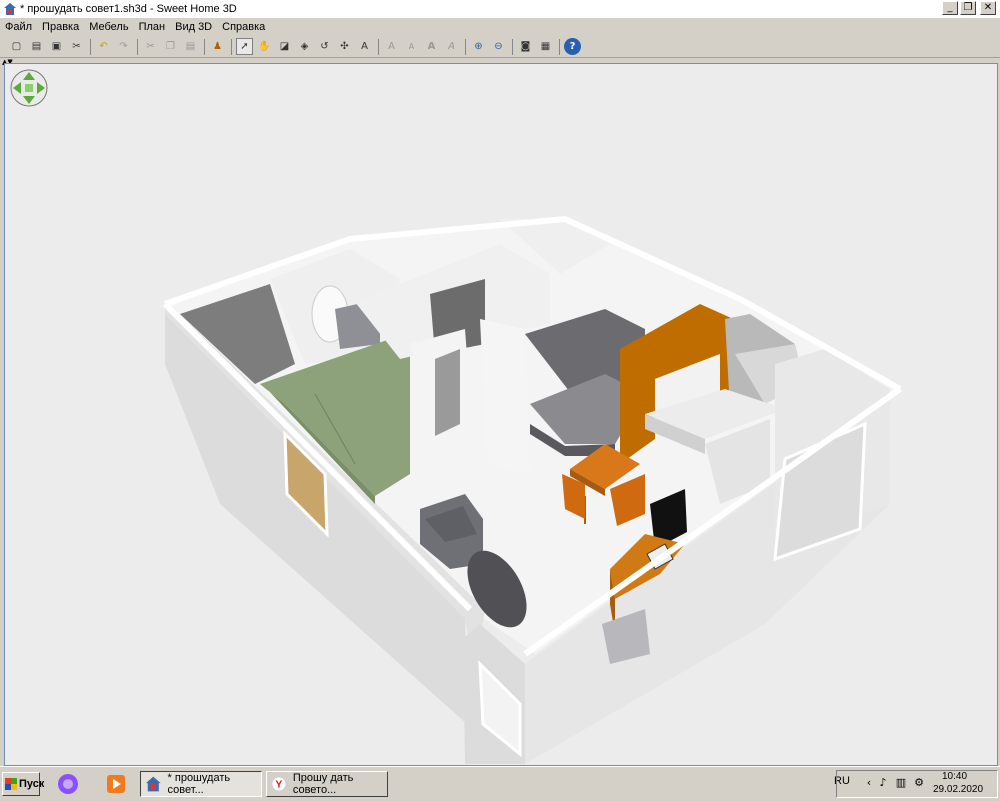 Image resolution: width=1000 pixels, height=801 pixels. I want to click on windows-logo-icon, so click(11, 784).